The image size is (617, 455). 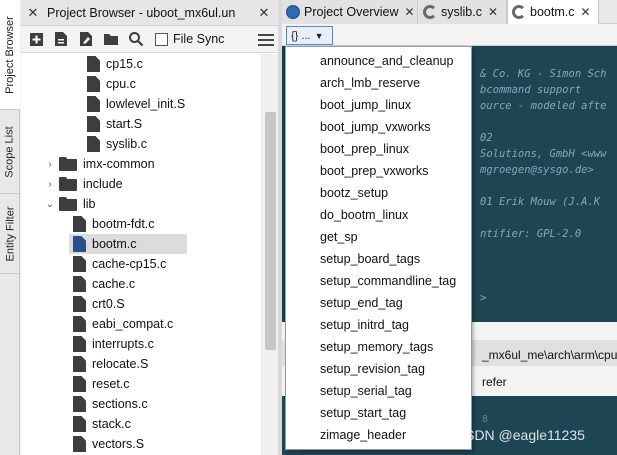 What do you see at coordinates (141, 12) in the screenshot?
I see `project-browser-title: Project Browser - uboot_mx6ul.un` at bounding box center [141, 12].